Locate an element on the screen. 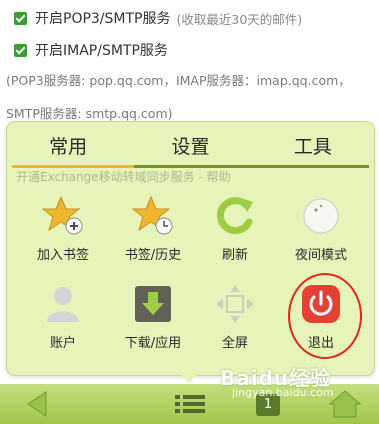  pop3-option-row: 开启POP3/SMTP服务 (收取最近30天的邮件) is located at coordinates (158, 18).